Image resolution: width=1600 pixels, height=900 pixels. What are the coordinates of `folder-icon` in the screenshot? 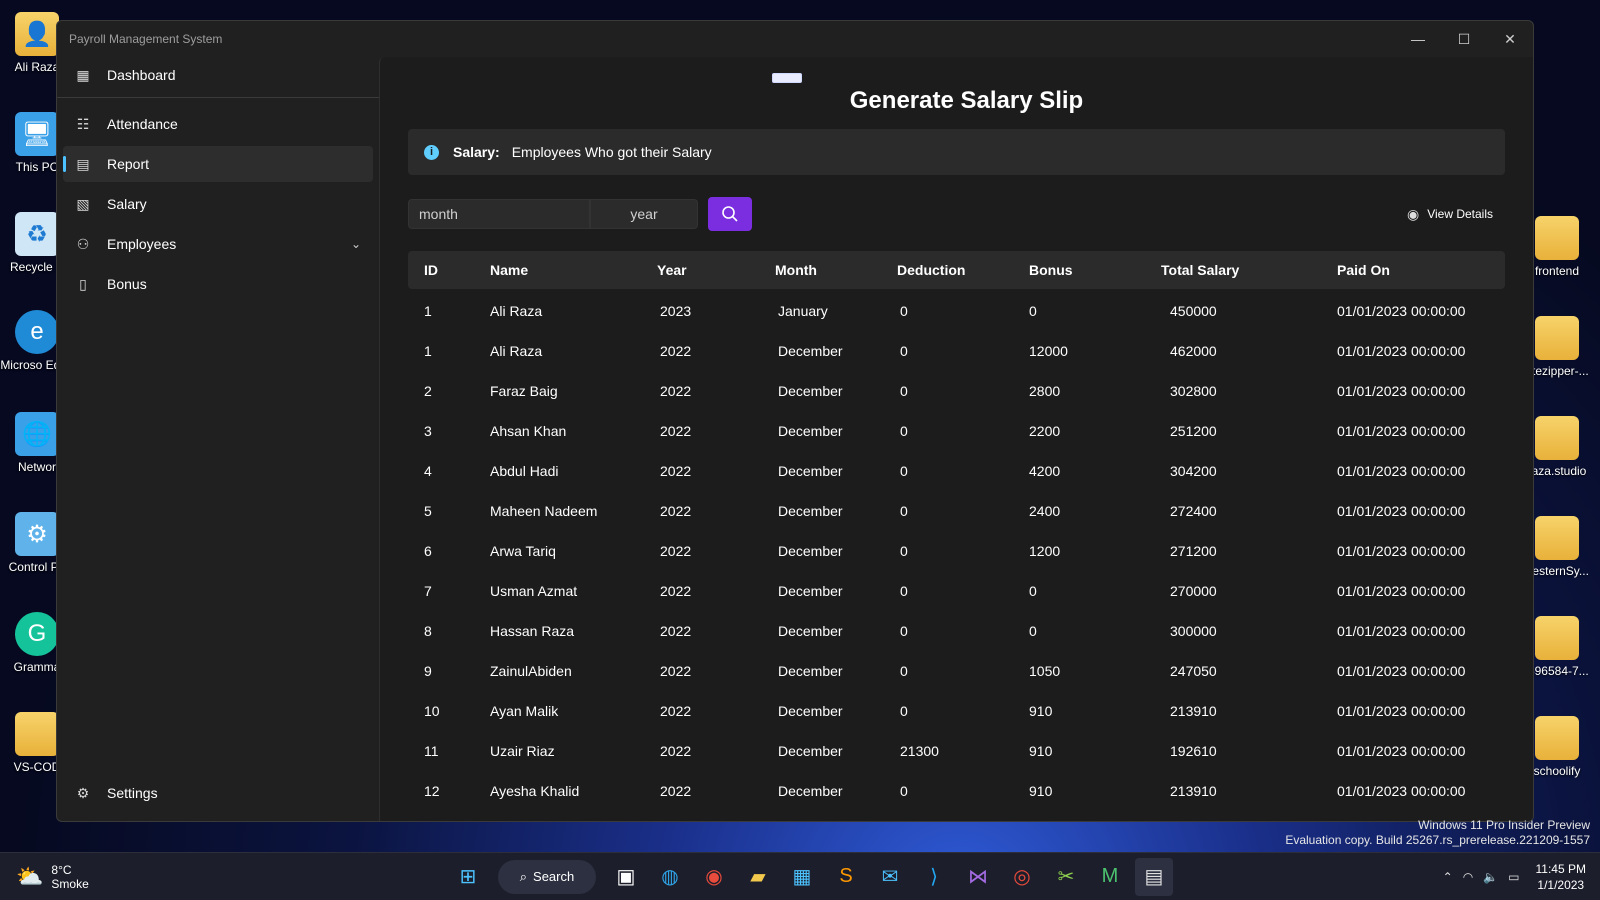 It's located at (1557, 238).